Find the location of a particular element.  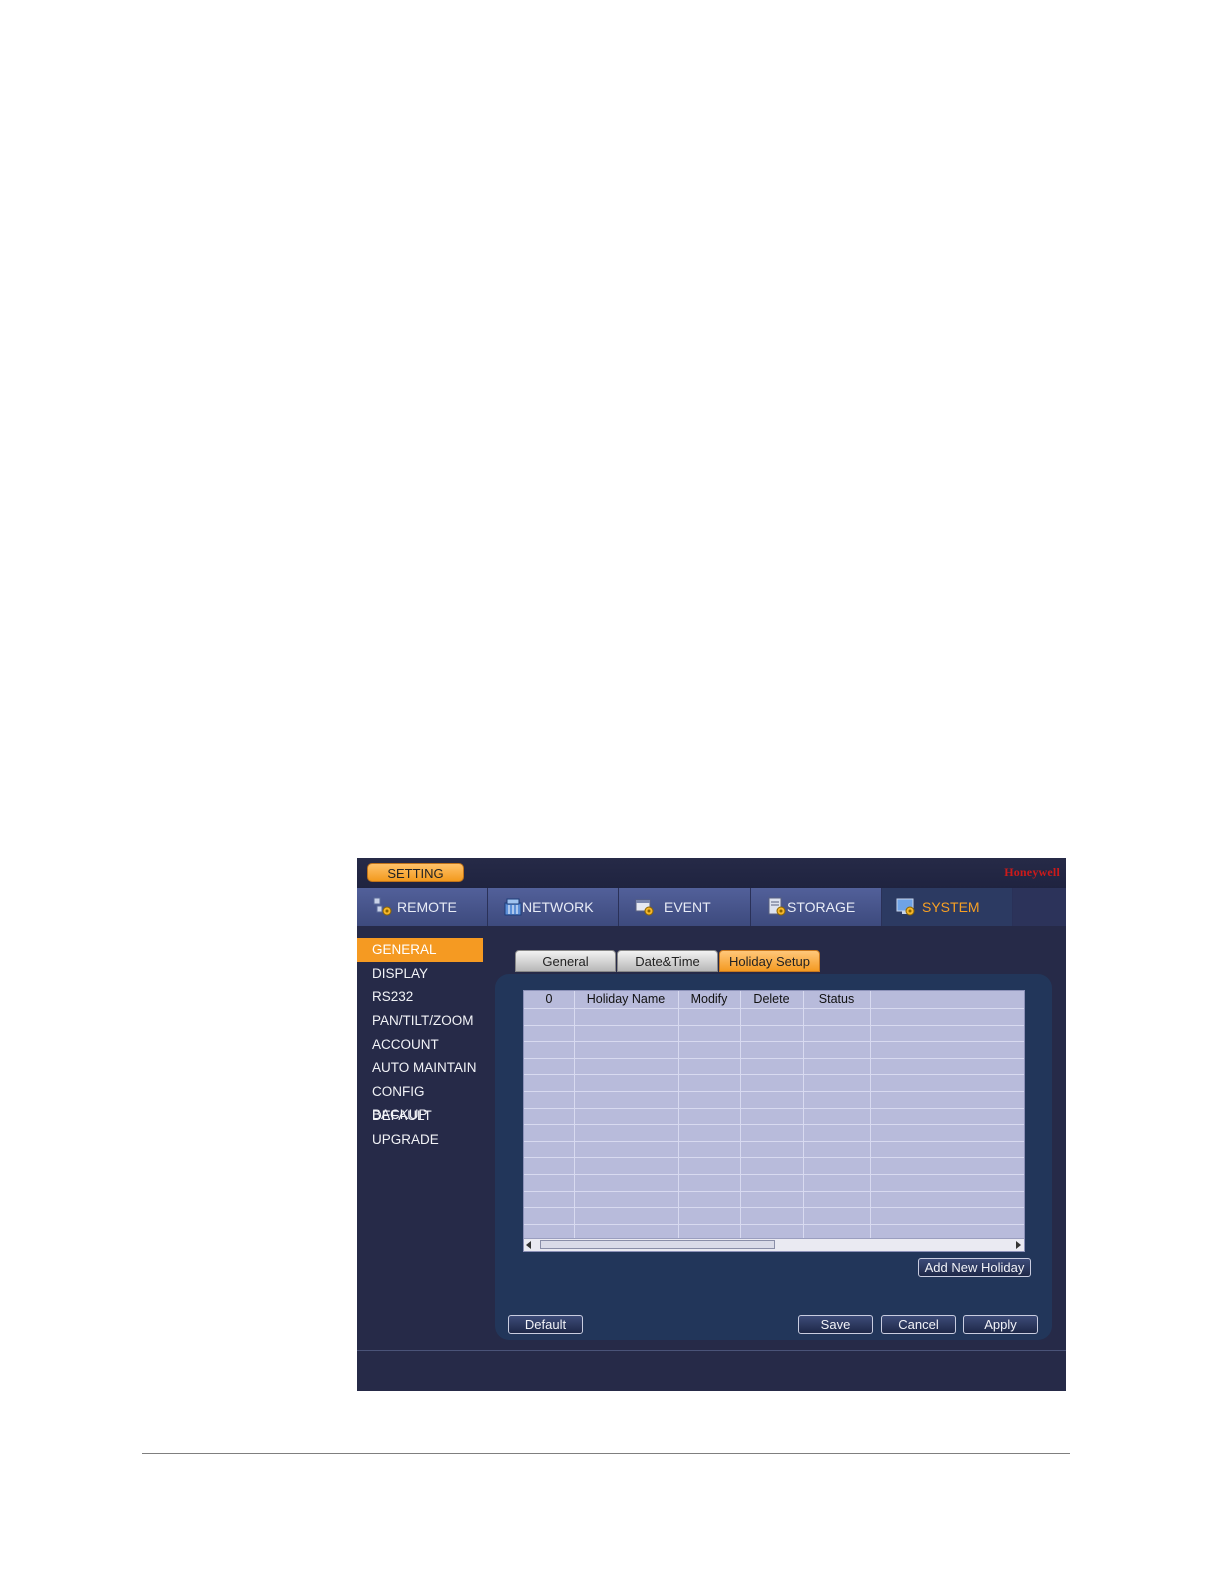

apply-button: Apply is located at coordinates (1000, 1324).